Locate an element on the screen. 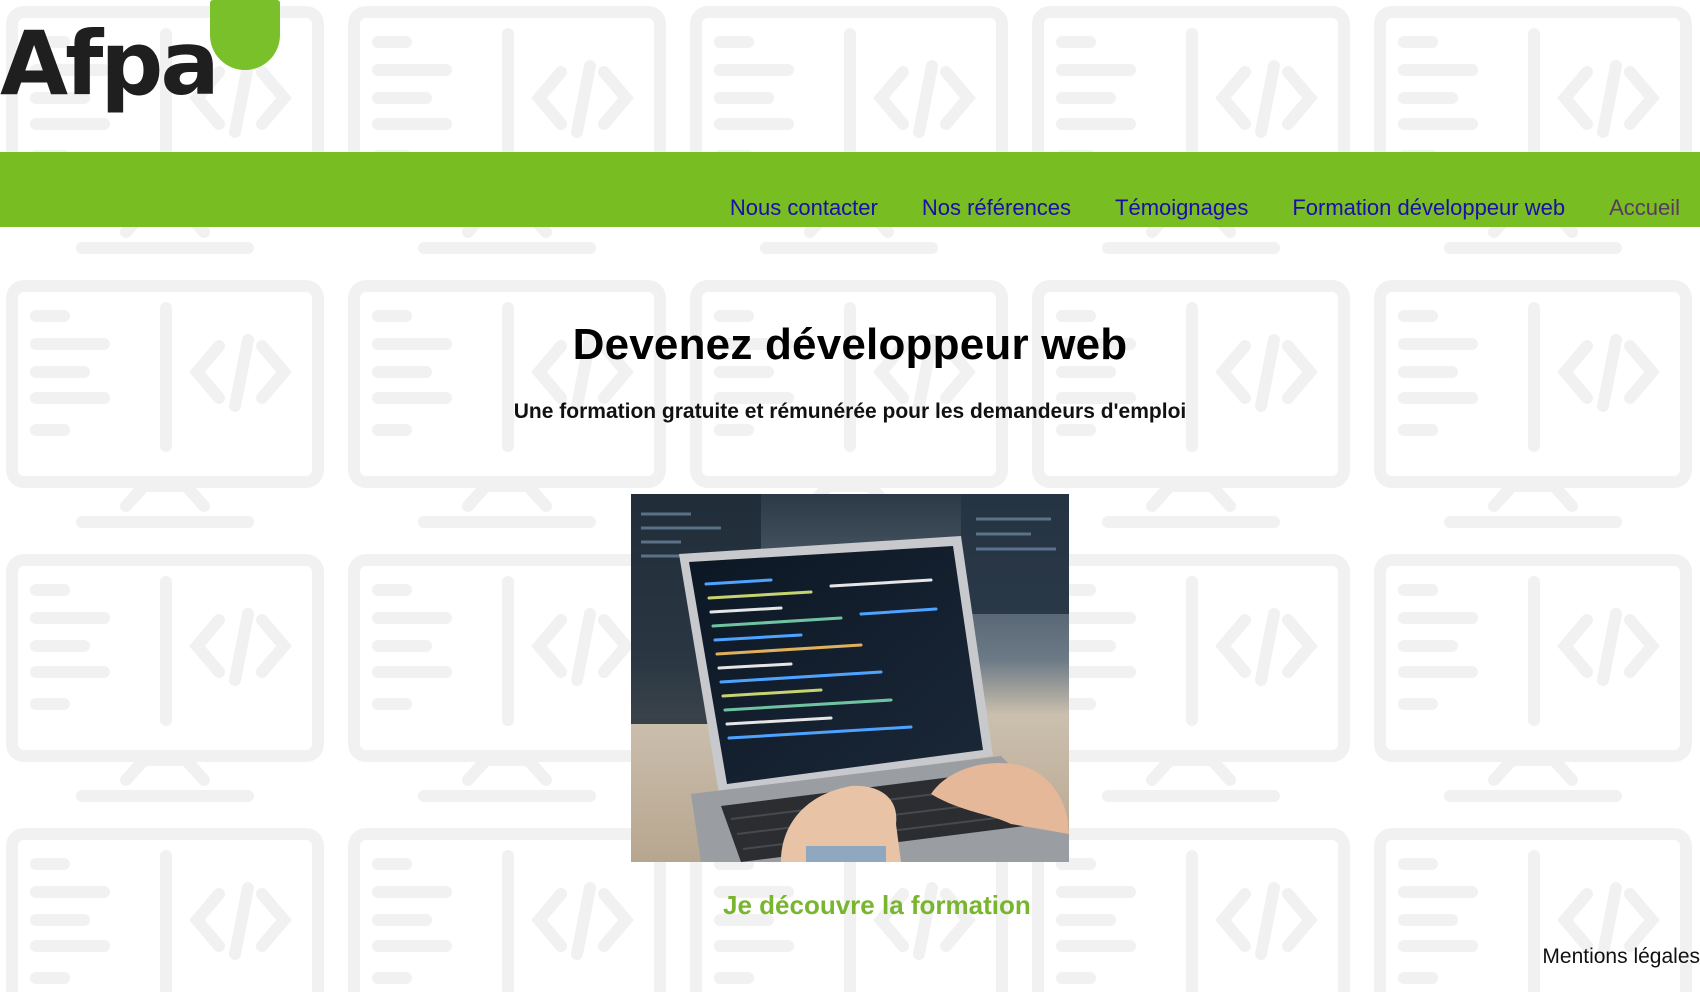 Image resolution: width=1700 pixels, height=992 pixels. nav-item-contact: Nous contacter is located at coordinates (804, 208).